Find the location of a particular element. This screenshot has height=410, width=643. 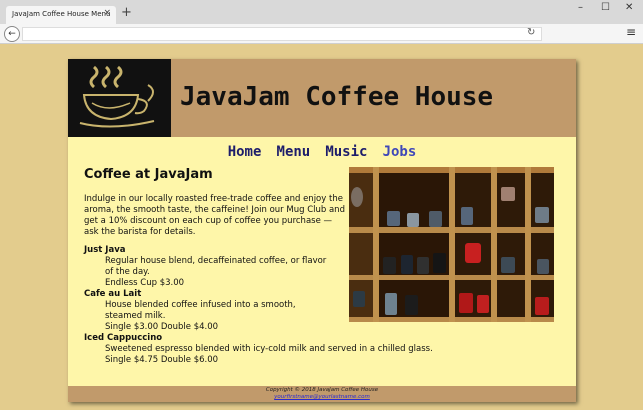

minimize-icon: – is located at coordinates (580, 7).